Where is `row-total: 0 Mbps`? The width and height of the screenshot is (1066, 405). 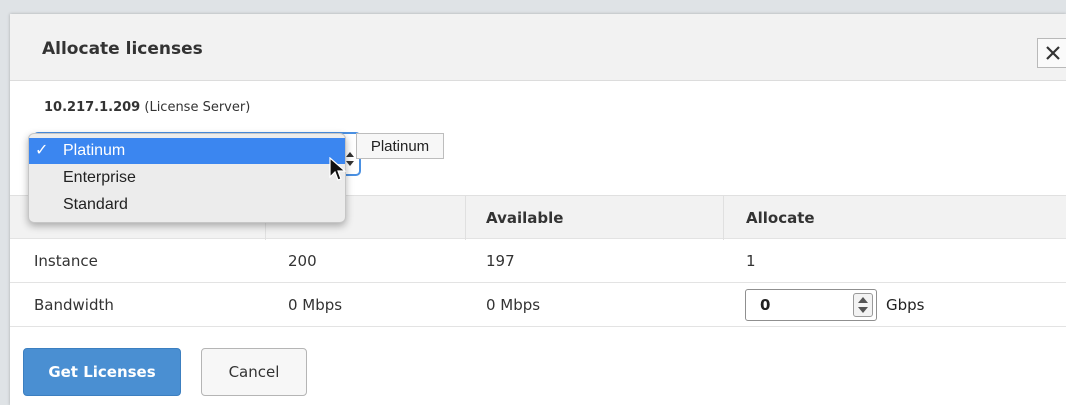 row-total: 0 Mbps is located at coordinates (315, 305).